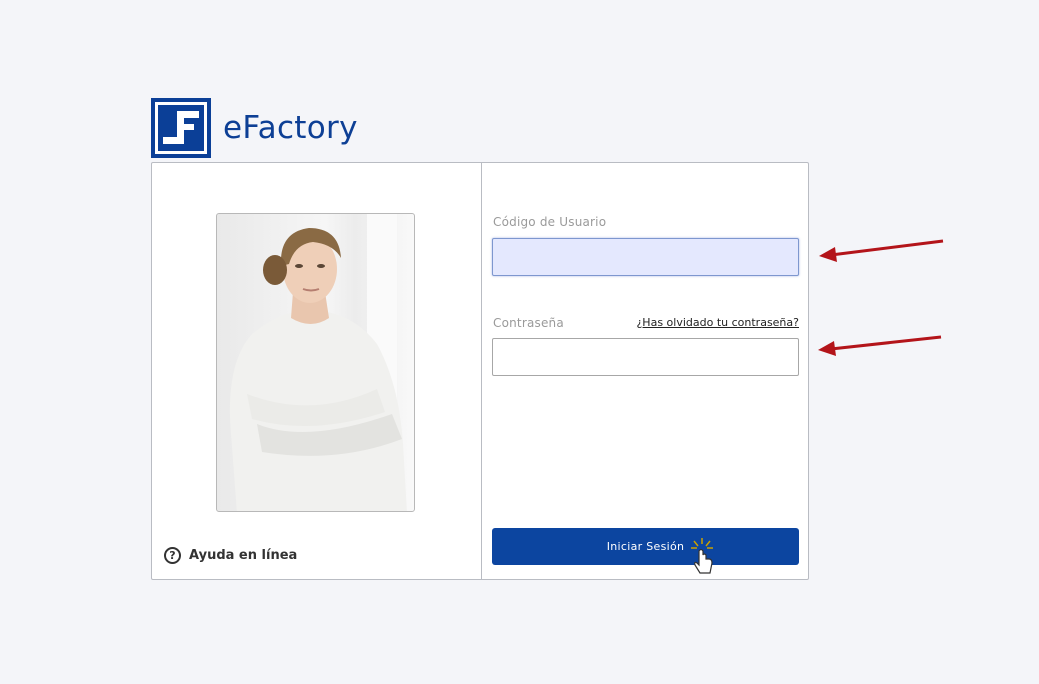 This screenshot has width=1039, height=684. Describe the element at coordinates (290, 128) in the screenshot. I see `brand-name: eFactory` at that location.